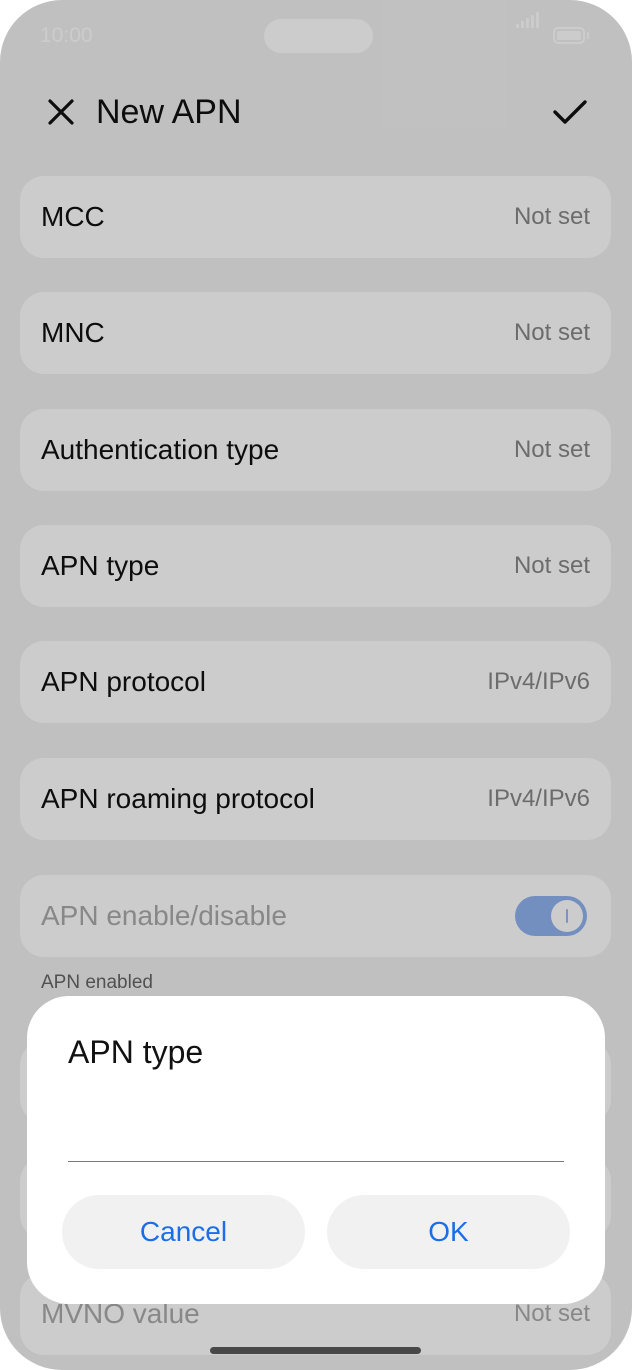 The height and width of the screenshot is (1370, 632). I want to click on ok-button: OK, so click(448, 1232).